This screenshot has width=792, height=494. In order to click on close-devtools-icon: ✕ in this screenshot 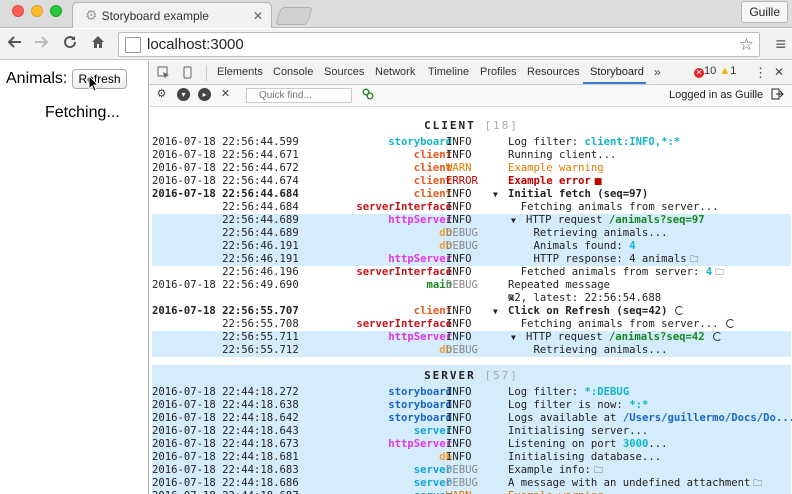, I will do `click(779, 72)`.